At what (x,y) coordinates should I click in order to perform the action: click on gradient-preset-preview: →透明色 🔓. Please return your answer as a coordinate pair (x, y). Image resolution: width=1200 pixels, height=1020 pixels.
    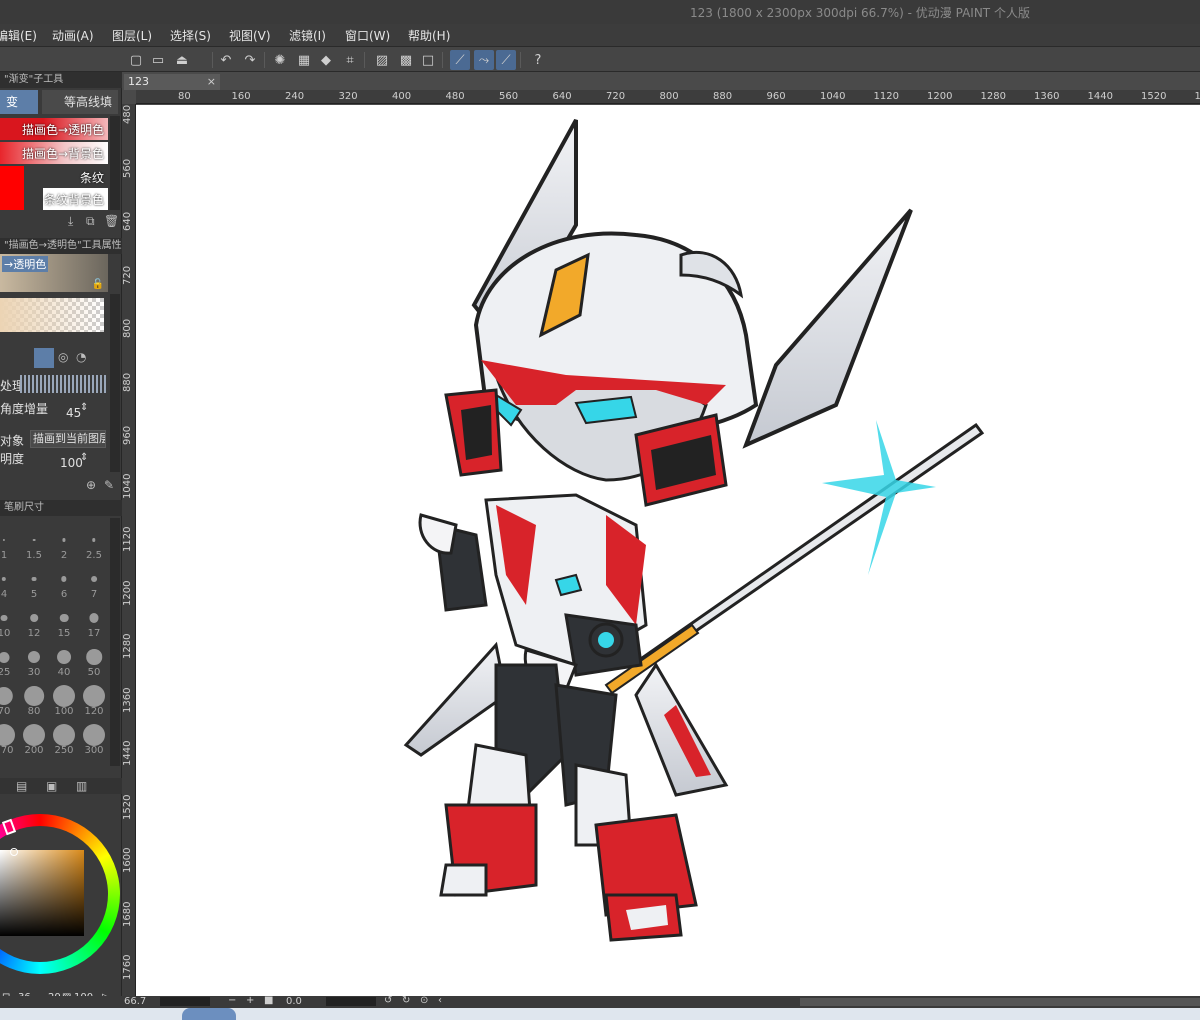
    Looking at the image, I should click on (54, 273).